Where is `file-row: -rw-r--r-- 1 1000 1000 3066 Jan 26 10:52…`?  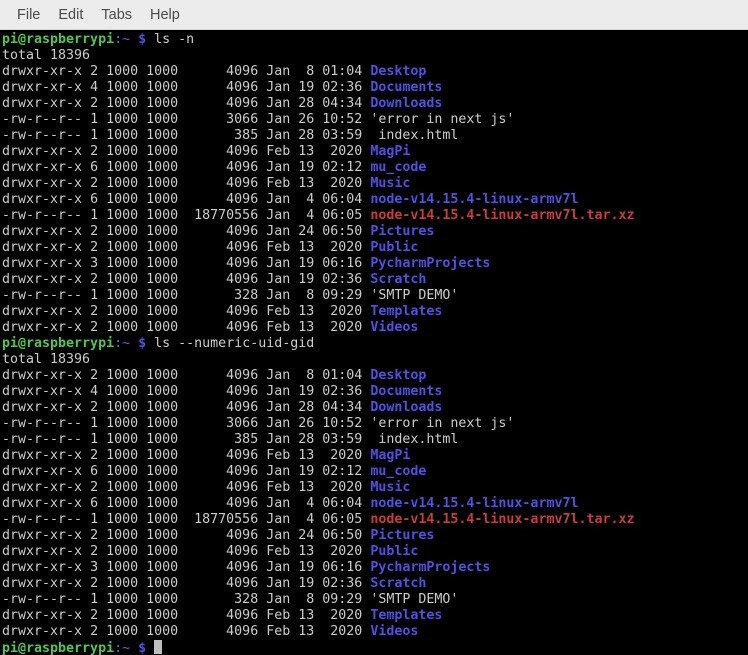 file-row: -rw-r--r-- 1 1000 1000 3066 Jan 26 10:52… is located at coordinates (375, 120).